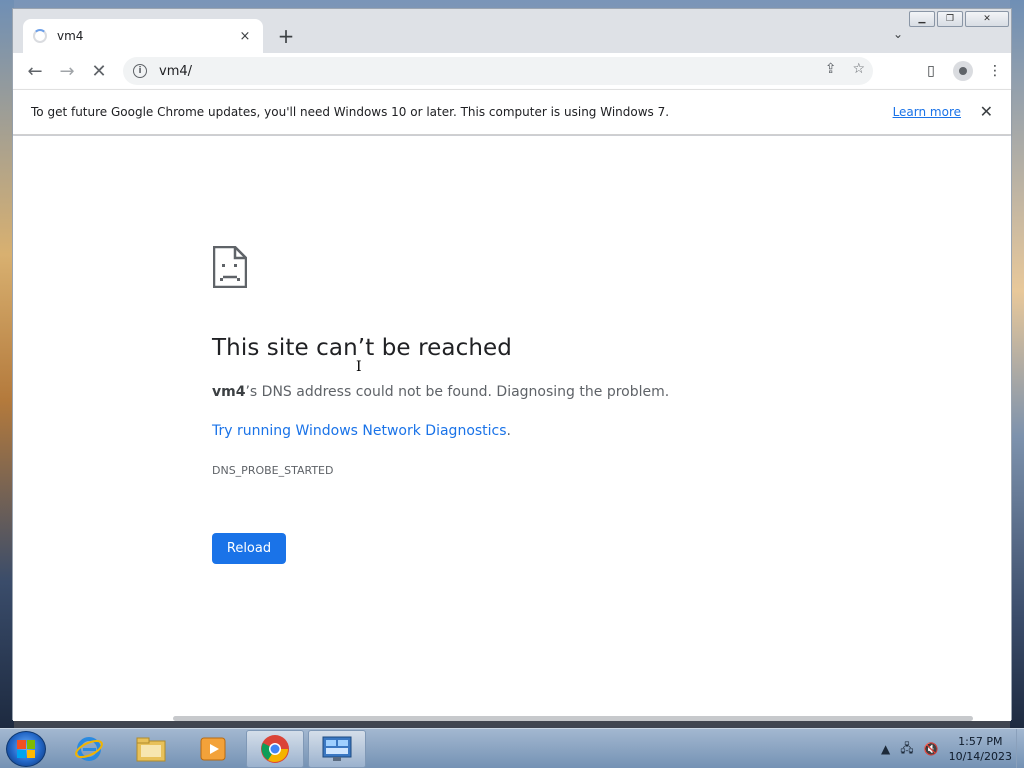 The image size is (1024, 768). I want to click on tab-strip: vm4 × + ⌄, so click(512, 31).